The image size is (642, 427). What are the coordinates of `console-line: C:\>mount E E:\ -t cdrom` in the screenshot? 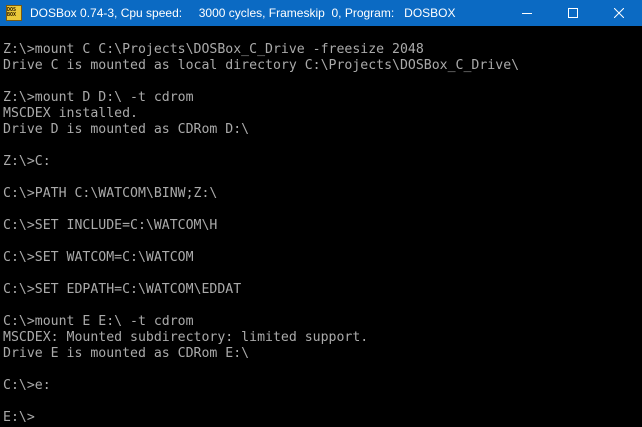 It's located at (98, 321).